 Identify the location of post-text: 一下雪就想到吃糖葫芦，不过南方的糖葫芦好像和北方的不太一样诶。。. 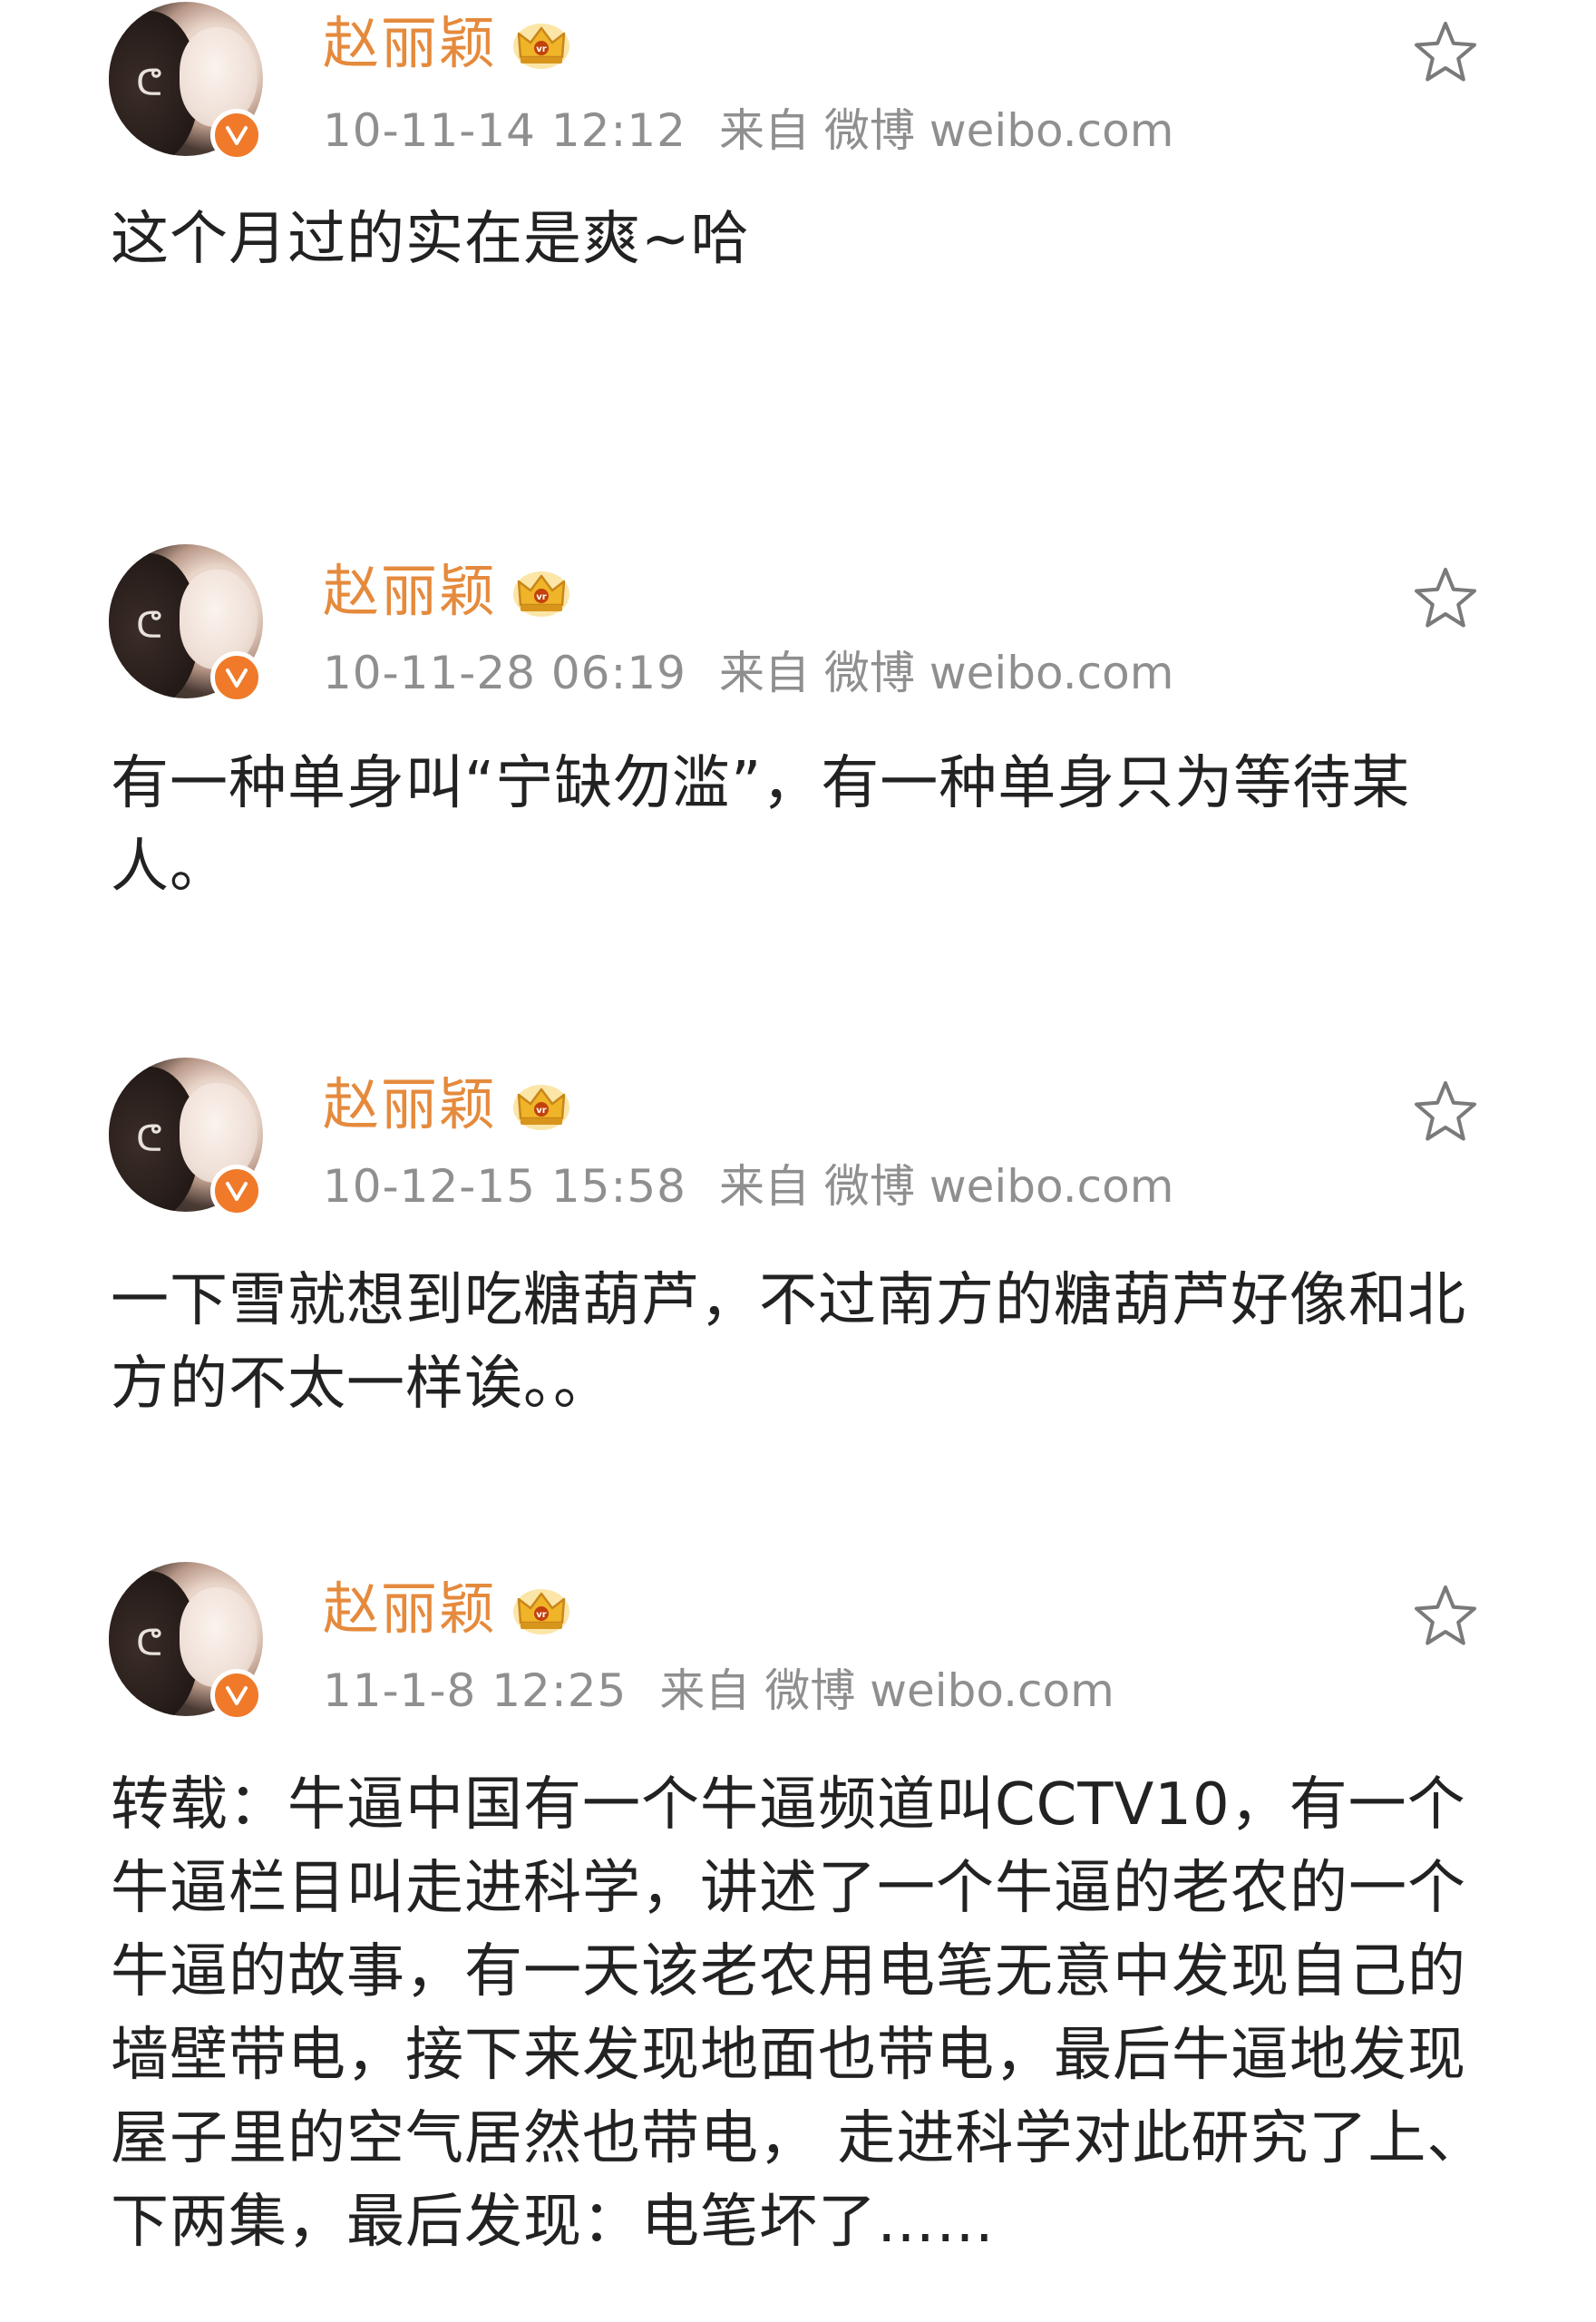
(788, 1343).